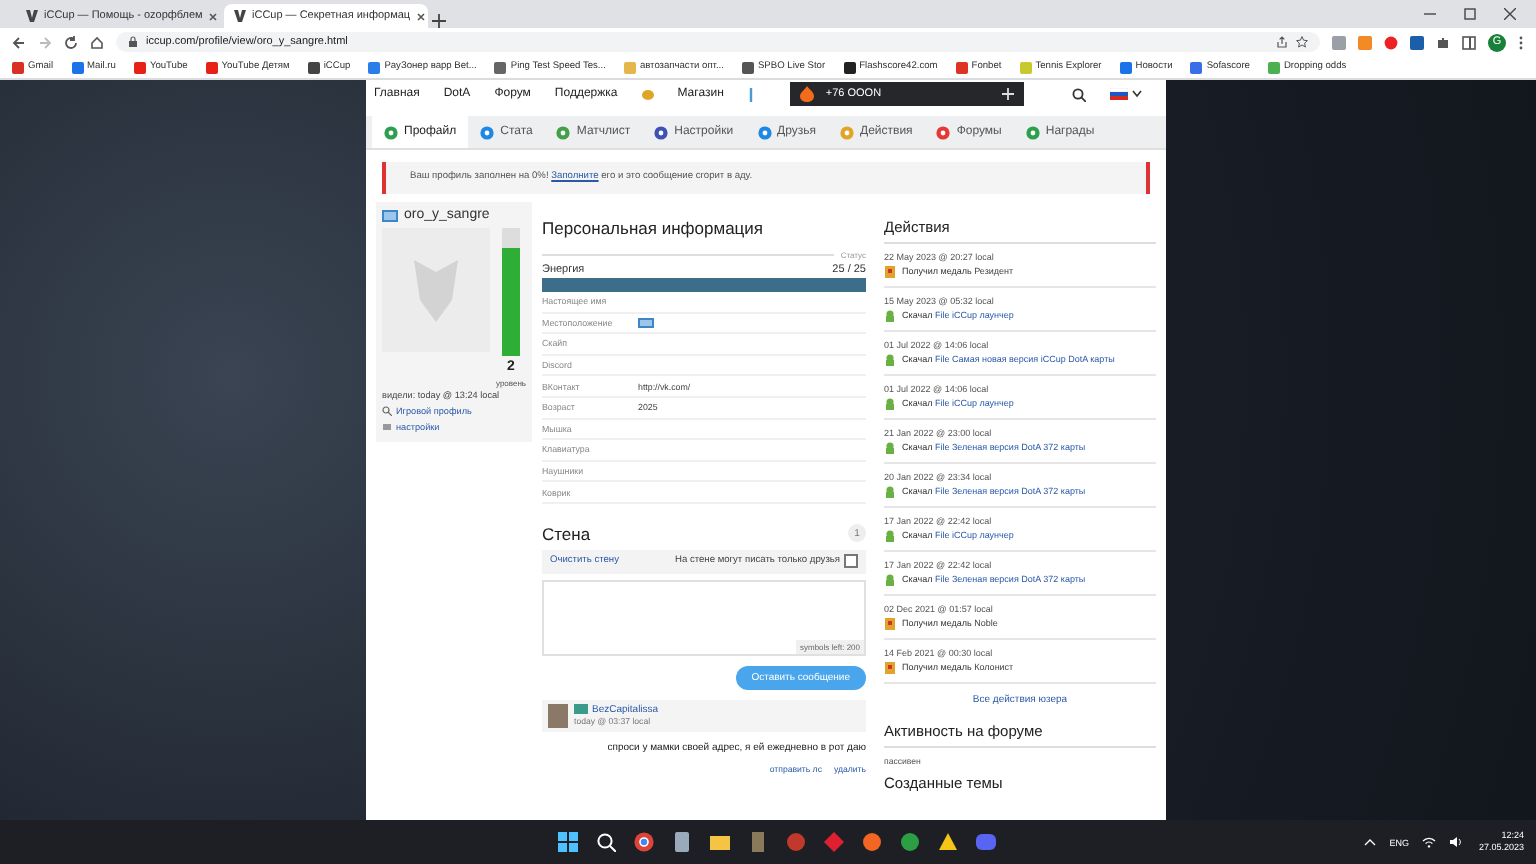 This screenshot has width=1536, height=864. Describe the element at coordinates (439, 21) in the screenshot. I see `new-tab-icon` at that location.